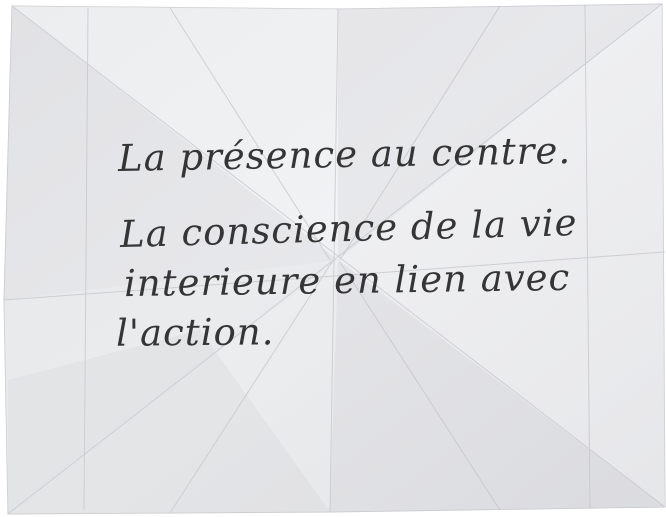  I want to click on note-line-2: La conscience de la vie, so click(348, 228).